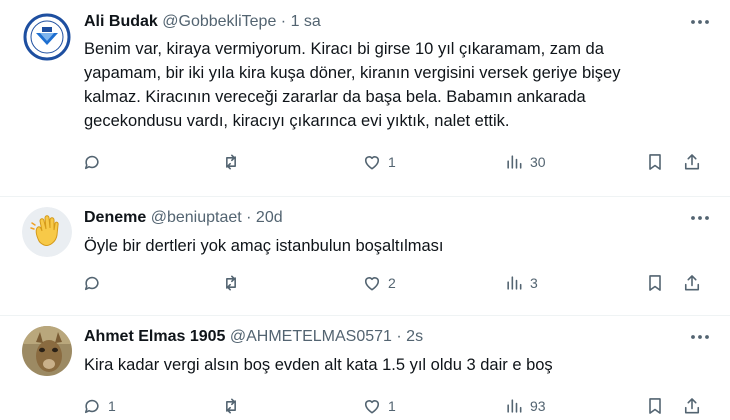 This screenshot has width=730, height=420. What do you see at coordinates (154, 336) in the screenshot?
I see `display-name: Ahmet Elmas 1905` at bounding box center [154, 336].